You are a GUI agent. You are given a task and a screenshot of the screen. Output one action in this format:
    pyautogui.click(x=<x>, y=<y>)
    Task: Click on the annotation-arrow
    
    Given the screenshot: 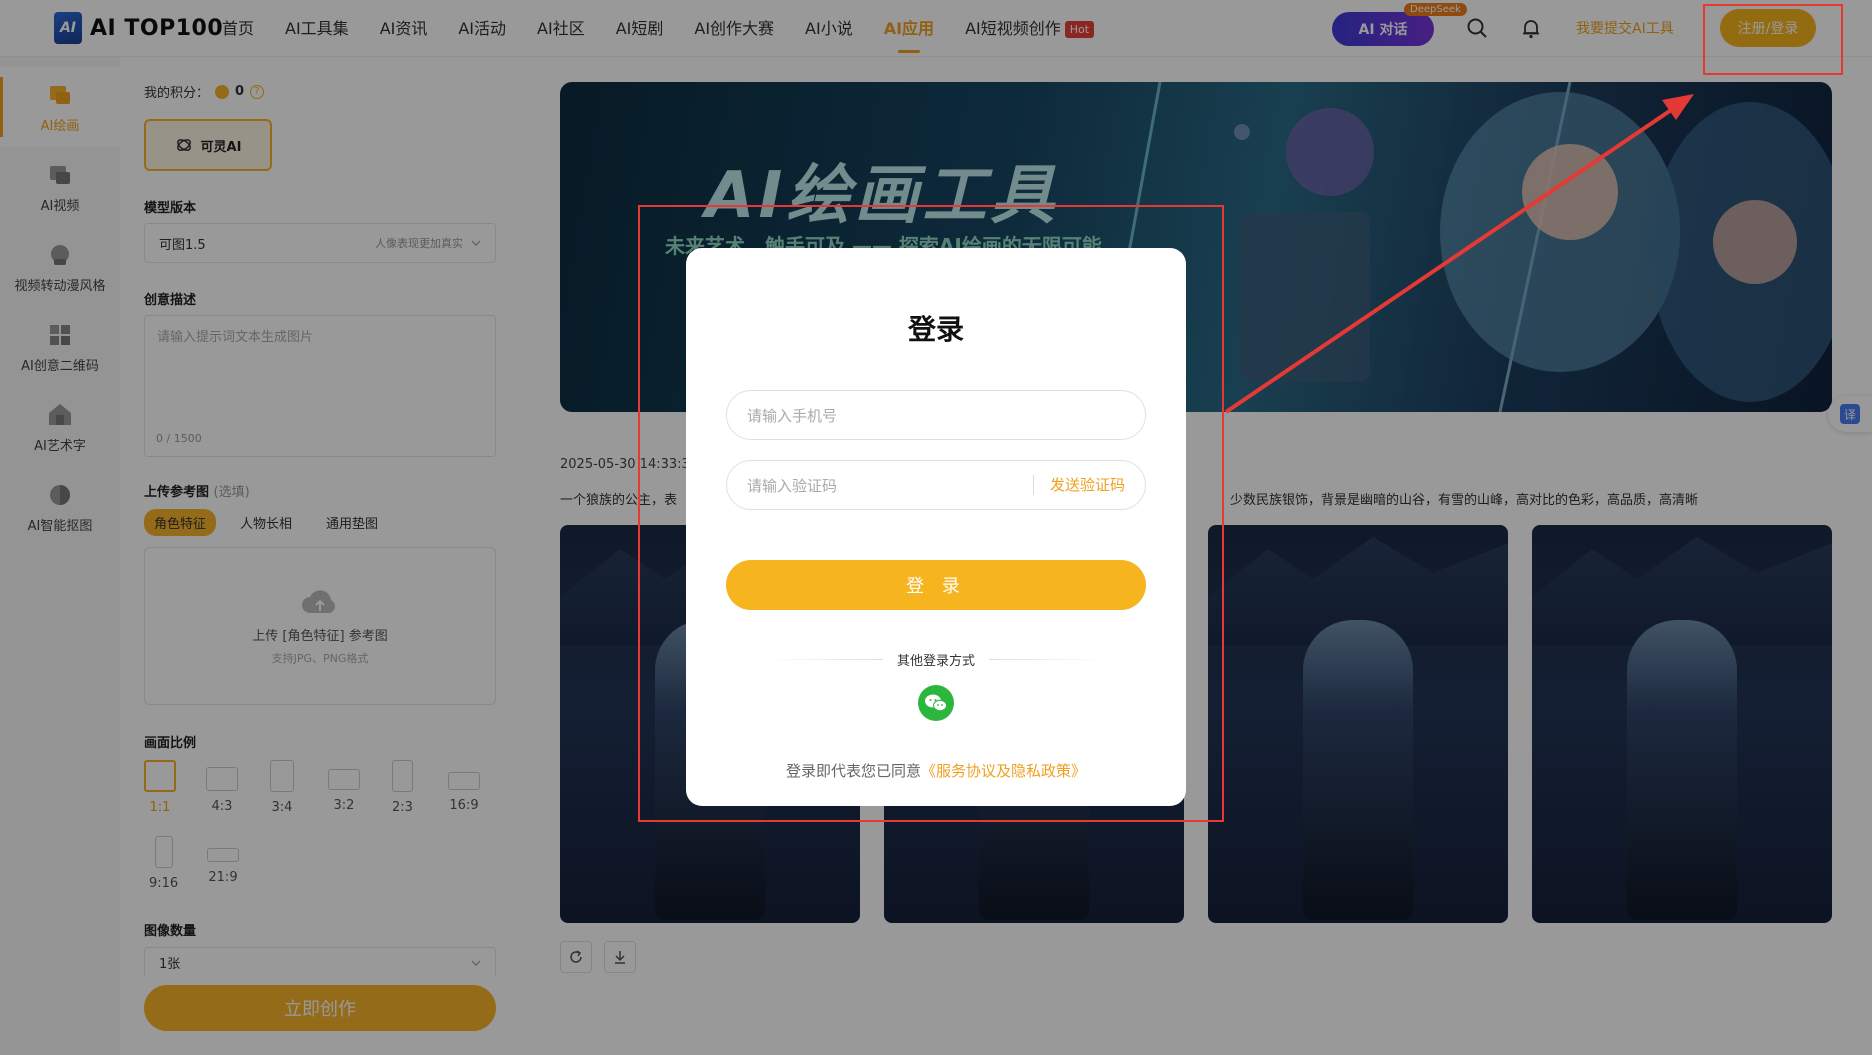 What is the action you would take?
    pyautogui.click(x=1459, y=254)
    